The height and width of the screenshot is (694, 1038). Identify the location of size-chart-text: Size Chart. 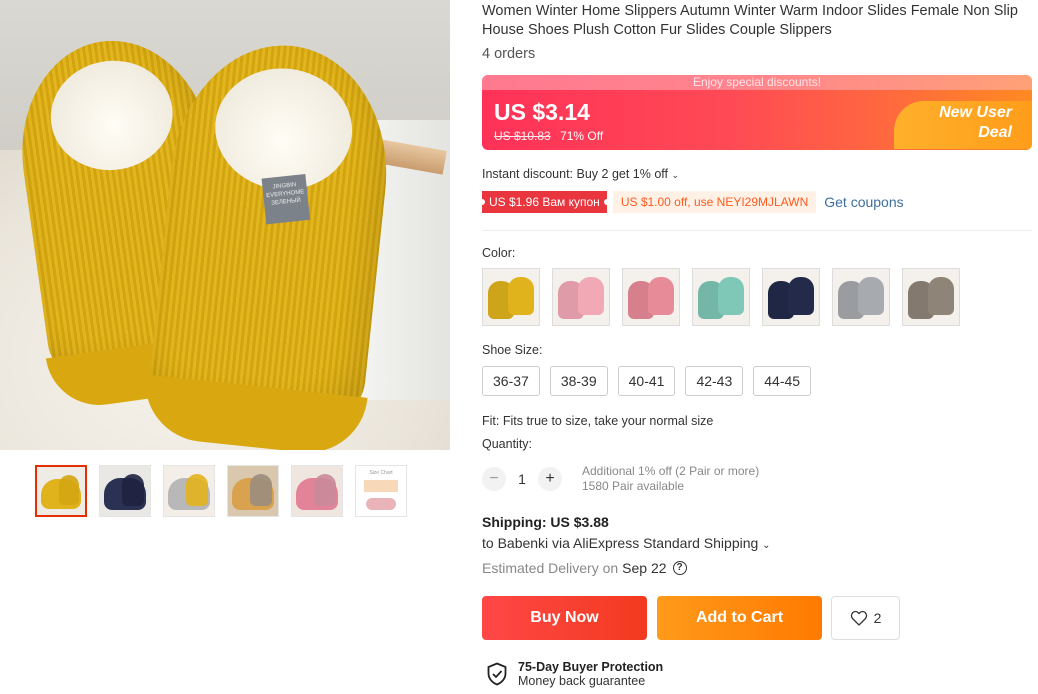
(381, 473).